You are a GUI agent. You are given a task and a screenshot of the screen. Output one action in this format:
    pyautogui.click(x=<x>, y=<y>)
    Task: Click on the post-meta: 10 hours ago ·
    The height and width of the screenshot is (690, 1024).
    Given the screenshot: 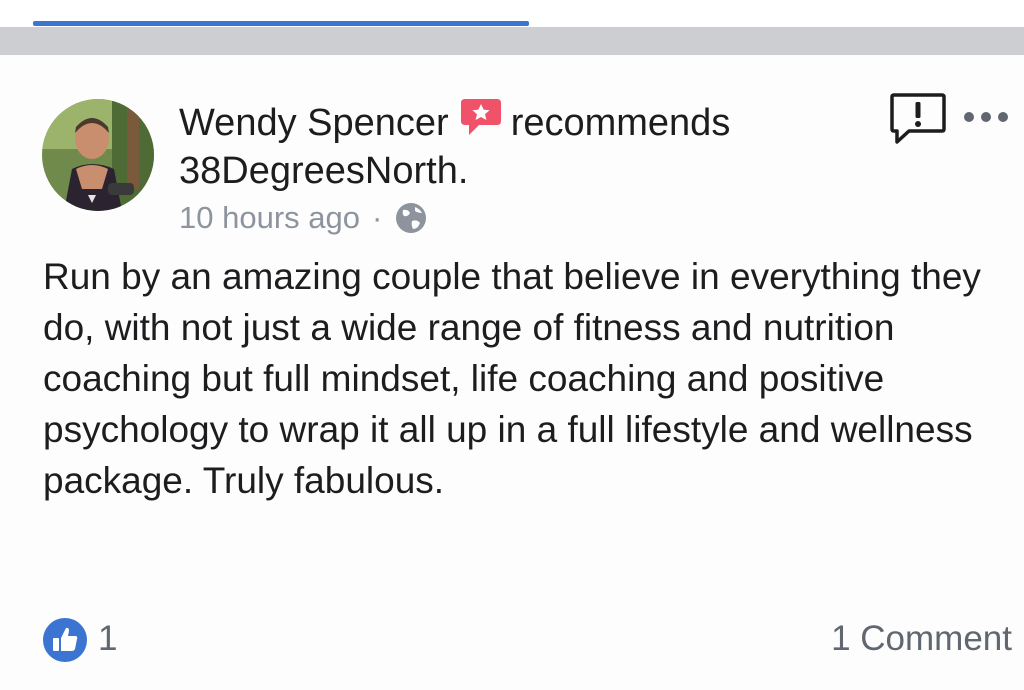 What is the action you would take?
    pyautogui.click(x=303, y=218)
    